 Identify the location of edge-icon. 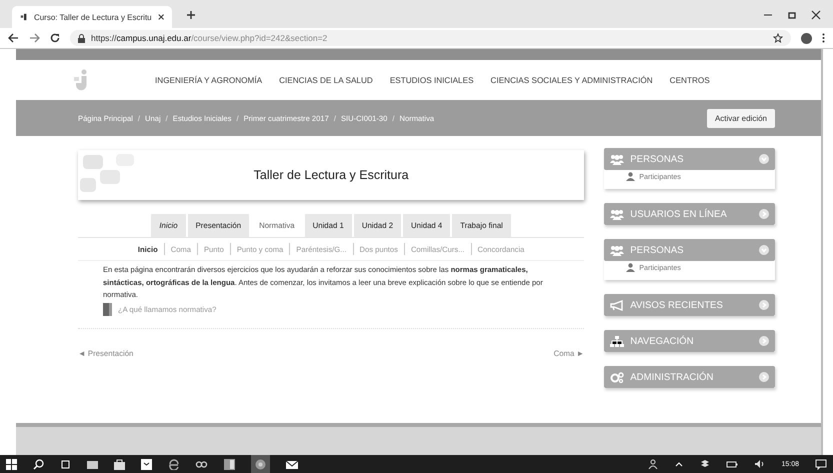
(173, 464).